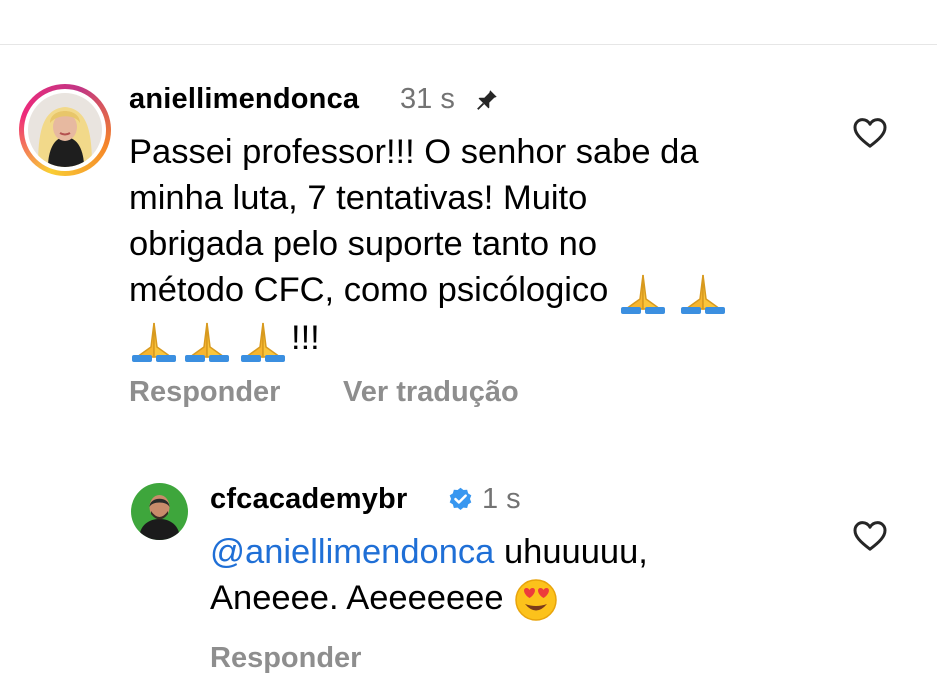  What do you see at coordinates (363, 244) in the screenshot?
I see `comment-line: obrigada pelo suporte tanto no` at bounding box center [363, 244].